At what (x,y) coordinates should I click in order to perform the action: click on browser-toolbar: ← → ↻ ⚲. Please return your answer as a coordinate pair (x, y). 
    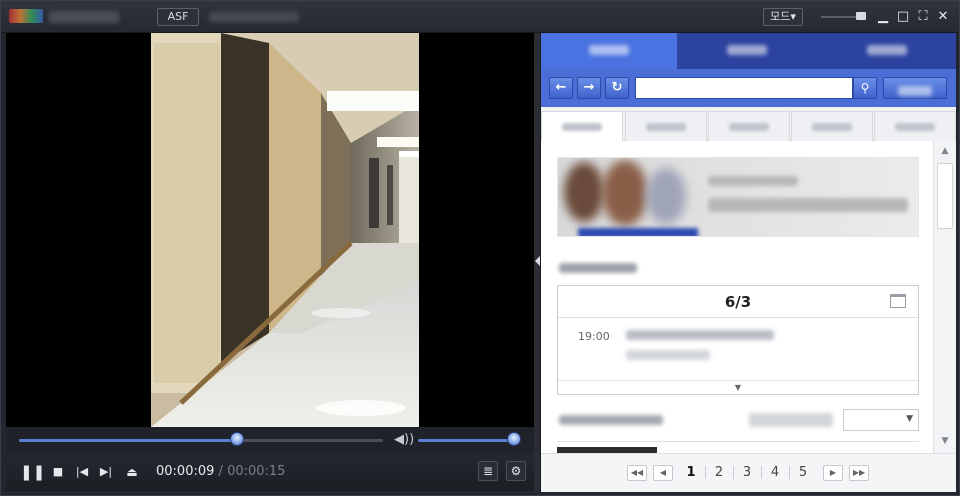
    Looking at the image, I should click on (748, 88).